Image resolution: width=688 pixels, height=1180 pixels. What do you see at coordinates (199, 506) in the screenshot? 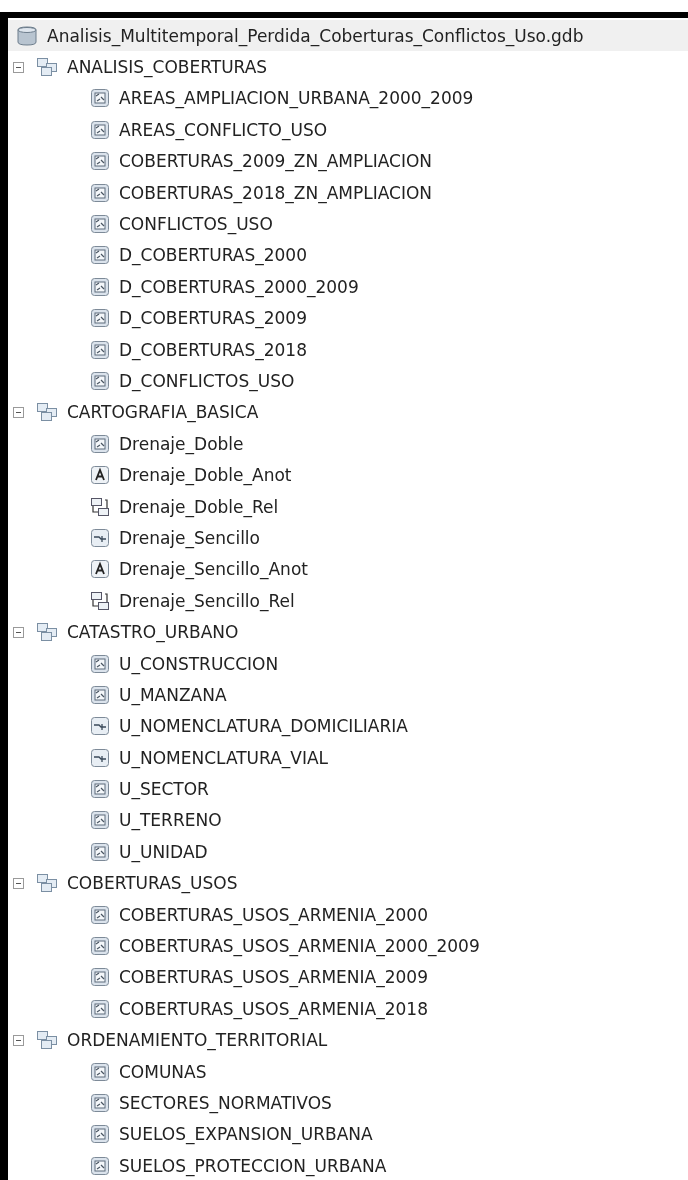
I see `feature-class-name: Drenaje_Doble_Rel` at bounding box center [199, 506].